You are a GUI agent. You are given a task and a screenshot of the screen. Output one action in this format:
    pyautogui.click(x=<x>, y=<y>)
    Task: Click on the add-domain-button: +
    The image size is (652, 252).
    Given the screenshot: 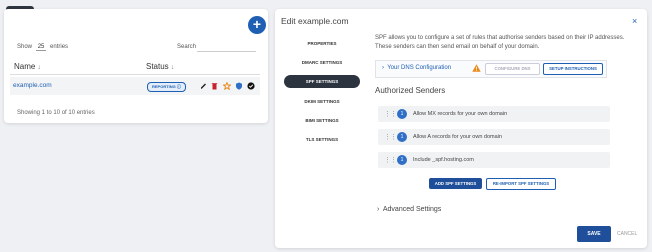 What is the action you would take?
    pyautogui.click(x=257, y=25)
    